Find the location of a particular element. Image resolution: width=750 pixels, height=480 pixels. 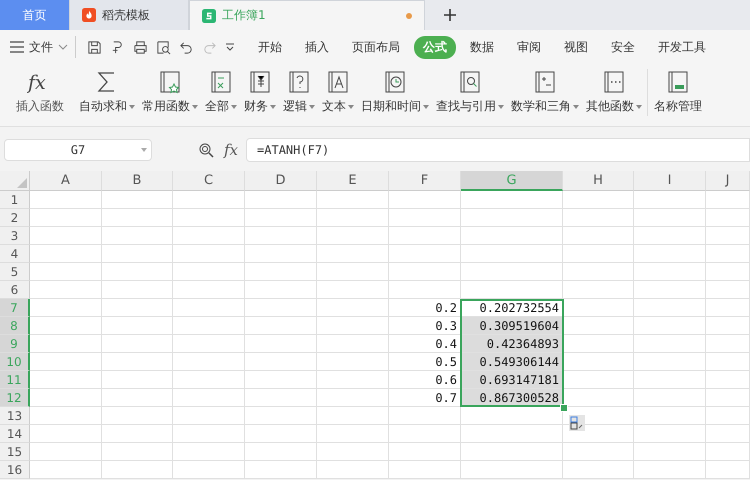

fill-handle is located at coordinates (564, 408).